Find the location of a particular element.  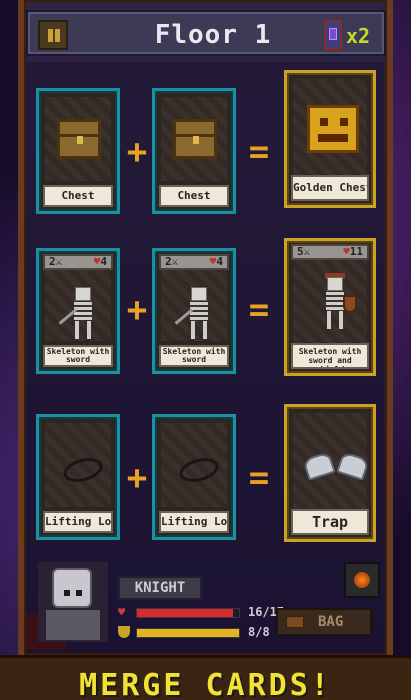

attack-value: 5⚔ is located at coordinates (304, 251).